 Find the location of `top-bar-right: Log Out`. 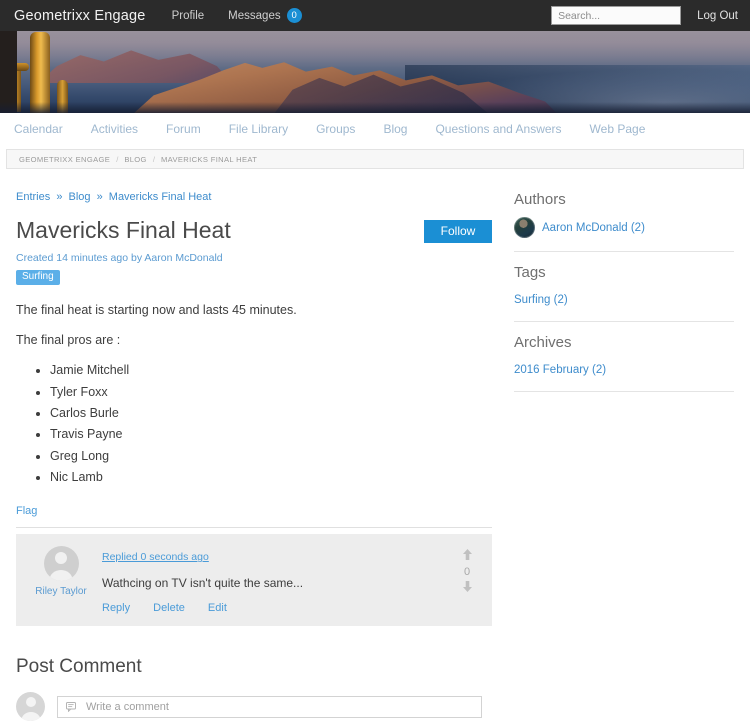

top-bar-right: Log Out is located at coordinates (644, 15).